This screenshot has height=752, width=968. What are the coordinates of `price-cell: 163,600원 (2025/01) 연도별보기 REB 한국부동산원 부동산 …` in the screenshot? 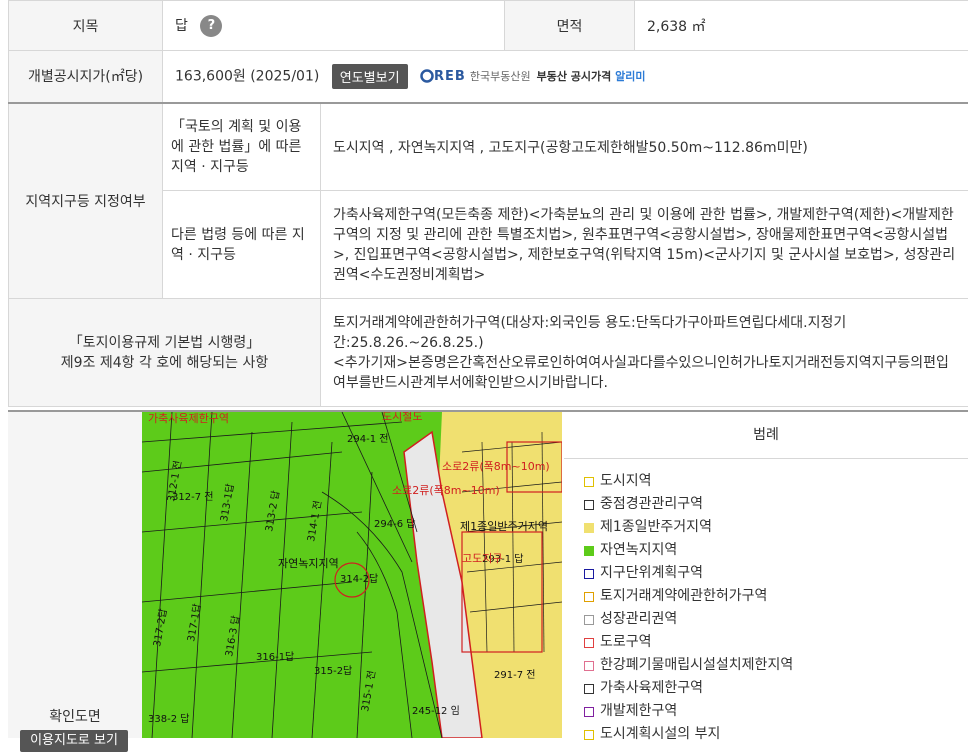 It's located at (565, 77).